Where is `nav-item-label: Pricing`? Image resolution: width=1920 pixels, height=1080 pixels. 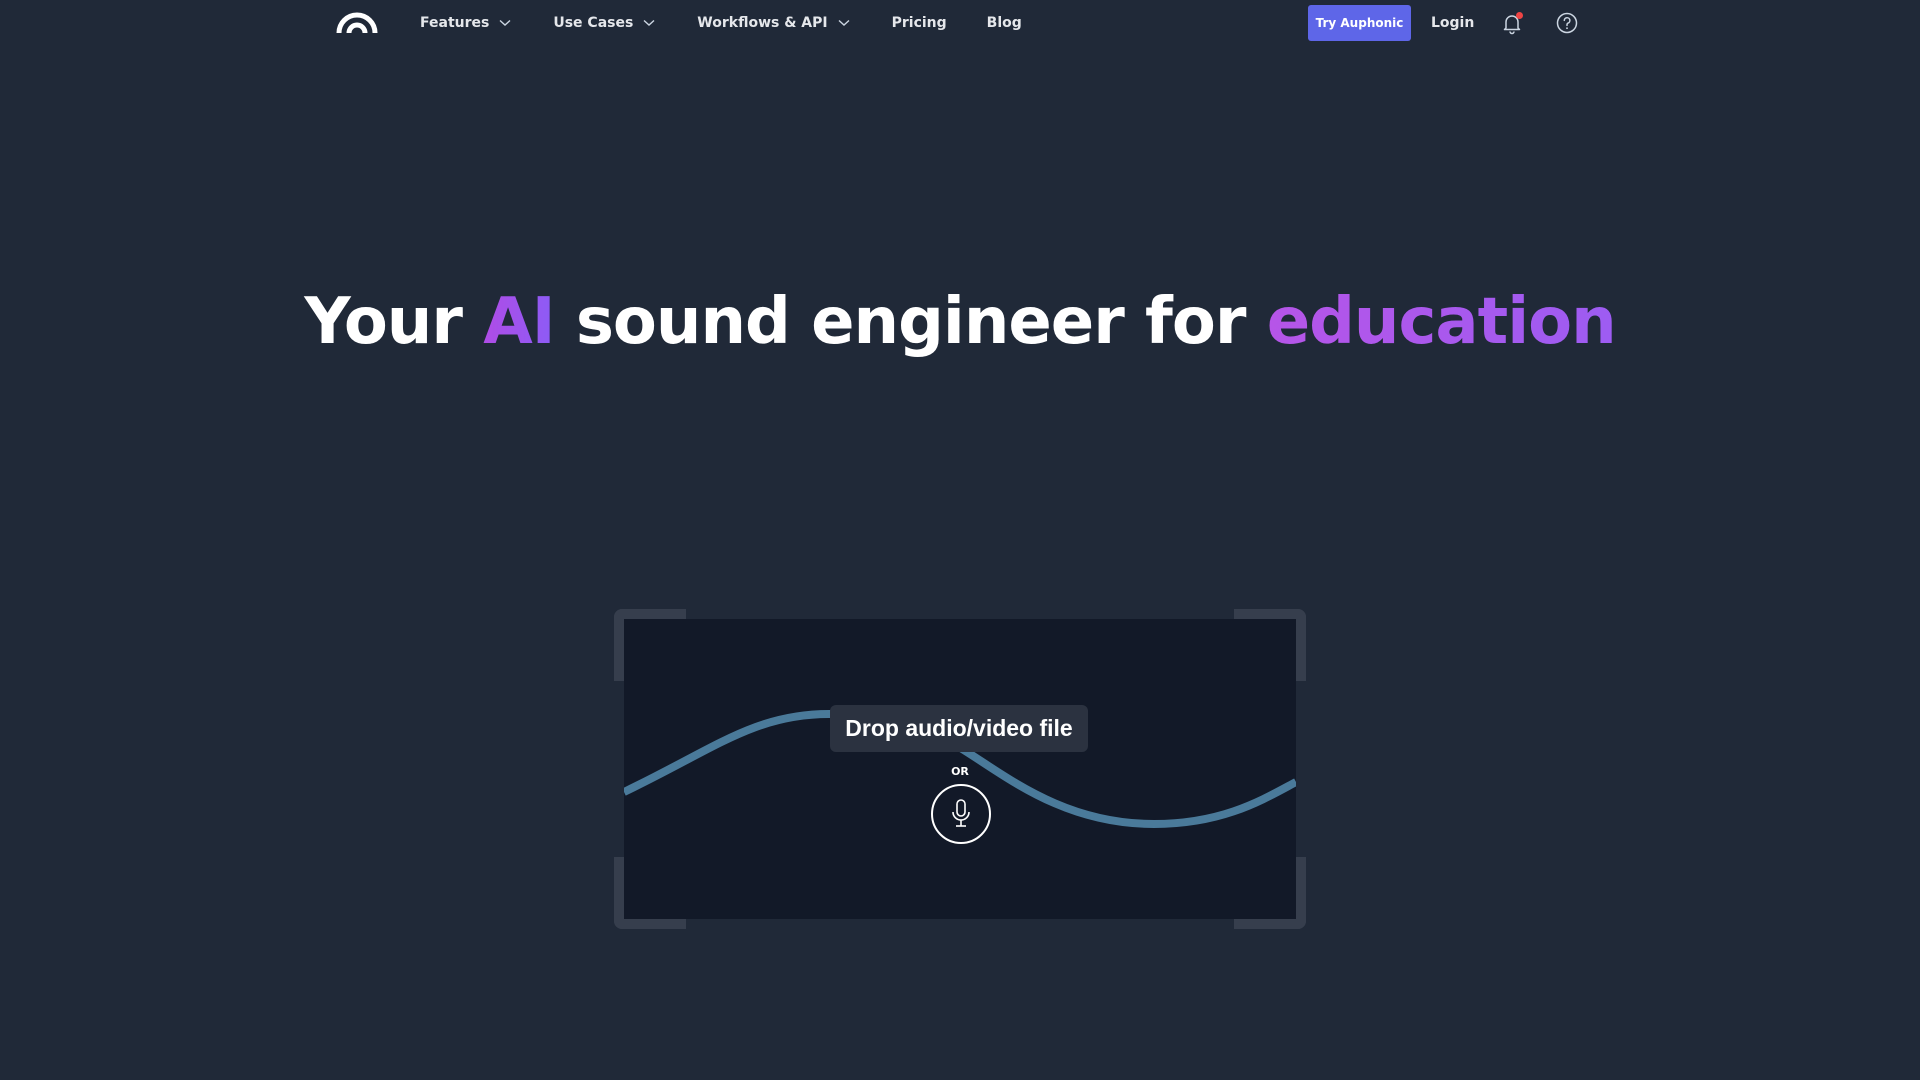 nav-item-label: Pricing is located at coordinates (919, 22).